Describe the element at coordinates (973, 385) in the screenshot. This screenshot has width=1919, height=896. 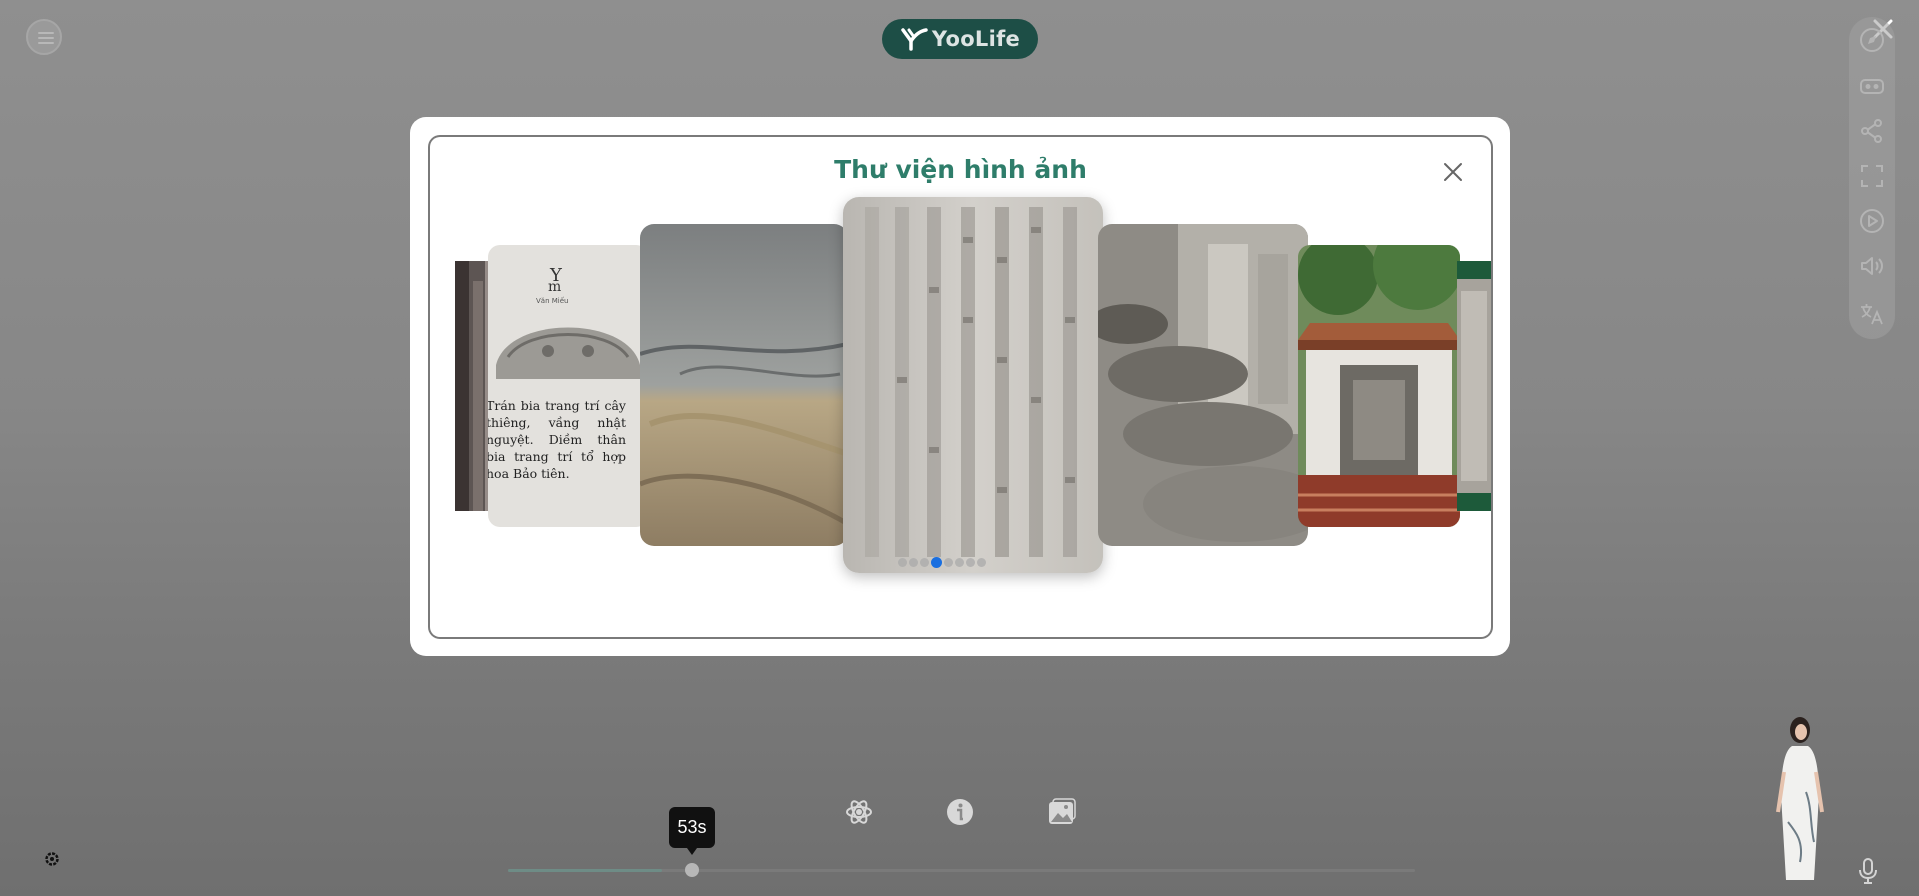
I see `gallery-slide-active` at that location.